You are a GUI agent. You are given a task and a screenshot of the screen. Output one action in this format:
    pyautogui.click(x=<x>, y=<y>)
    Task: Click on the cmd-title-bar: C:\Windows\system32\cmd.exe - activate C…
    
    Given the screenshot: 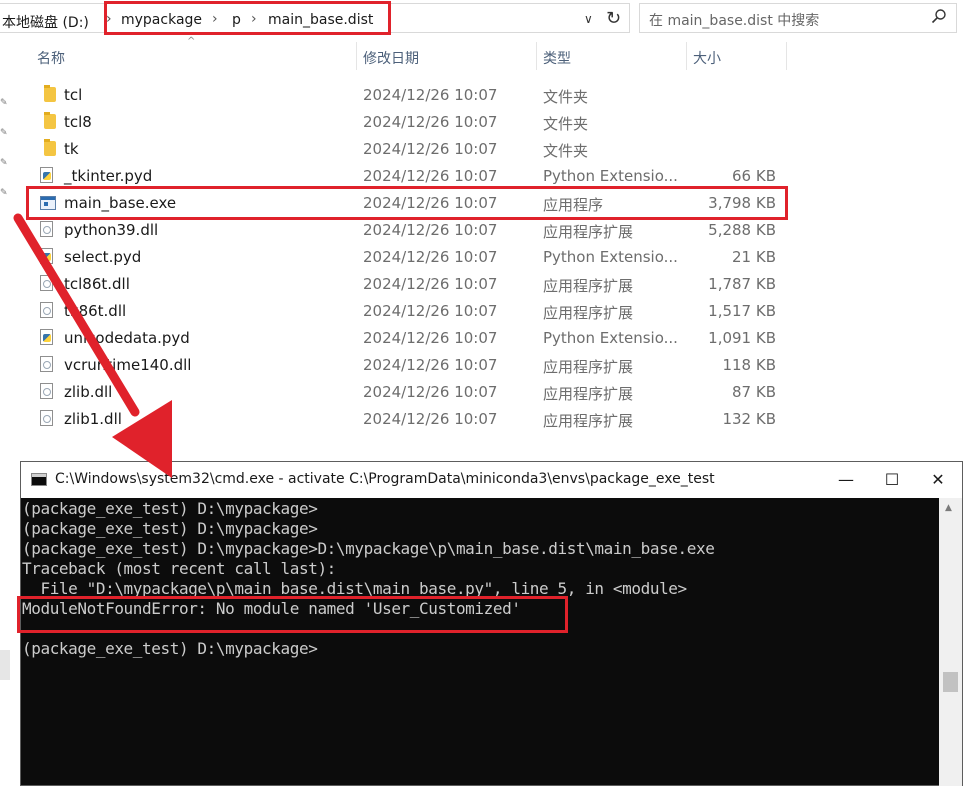 What is the action you would take?
    pyautogui.click(x=491, y=480)
    